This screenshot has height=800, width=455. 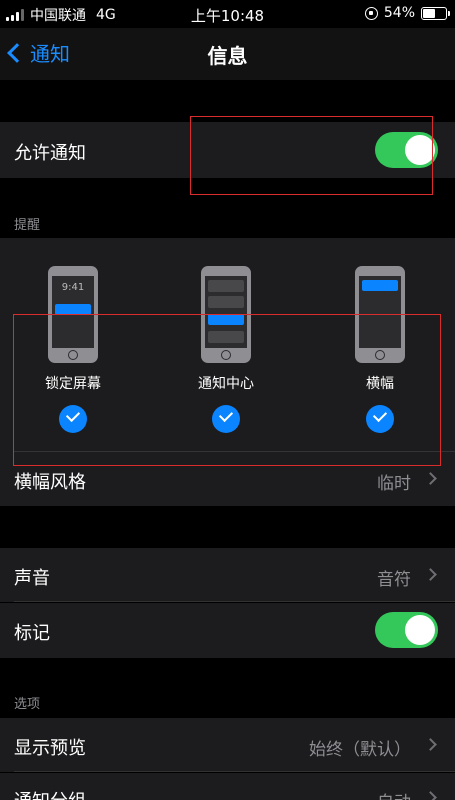 I want to click on status-right: 54%, so click(x=407, y=13).